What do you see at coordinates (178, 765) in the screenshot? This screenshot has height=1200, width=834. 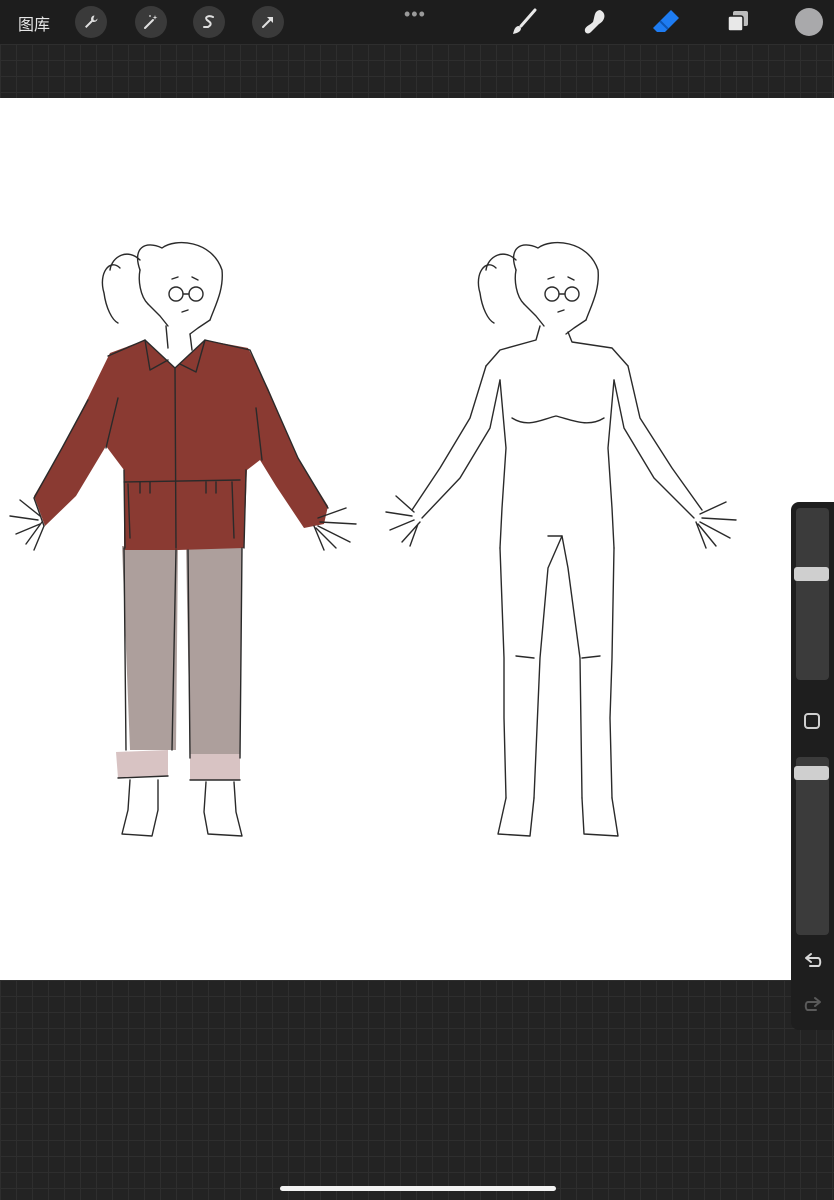 I see `cuff-fill` at bounding box center [178, 765].